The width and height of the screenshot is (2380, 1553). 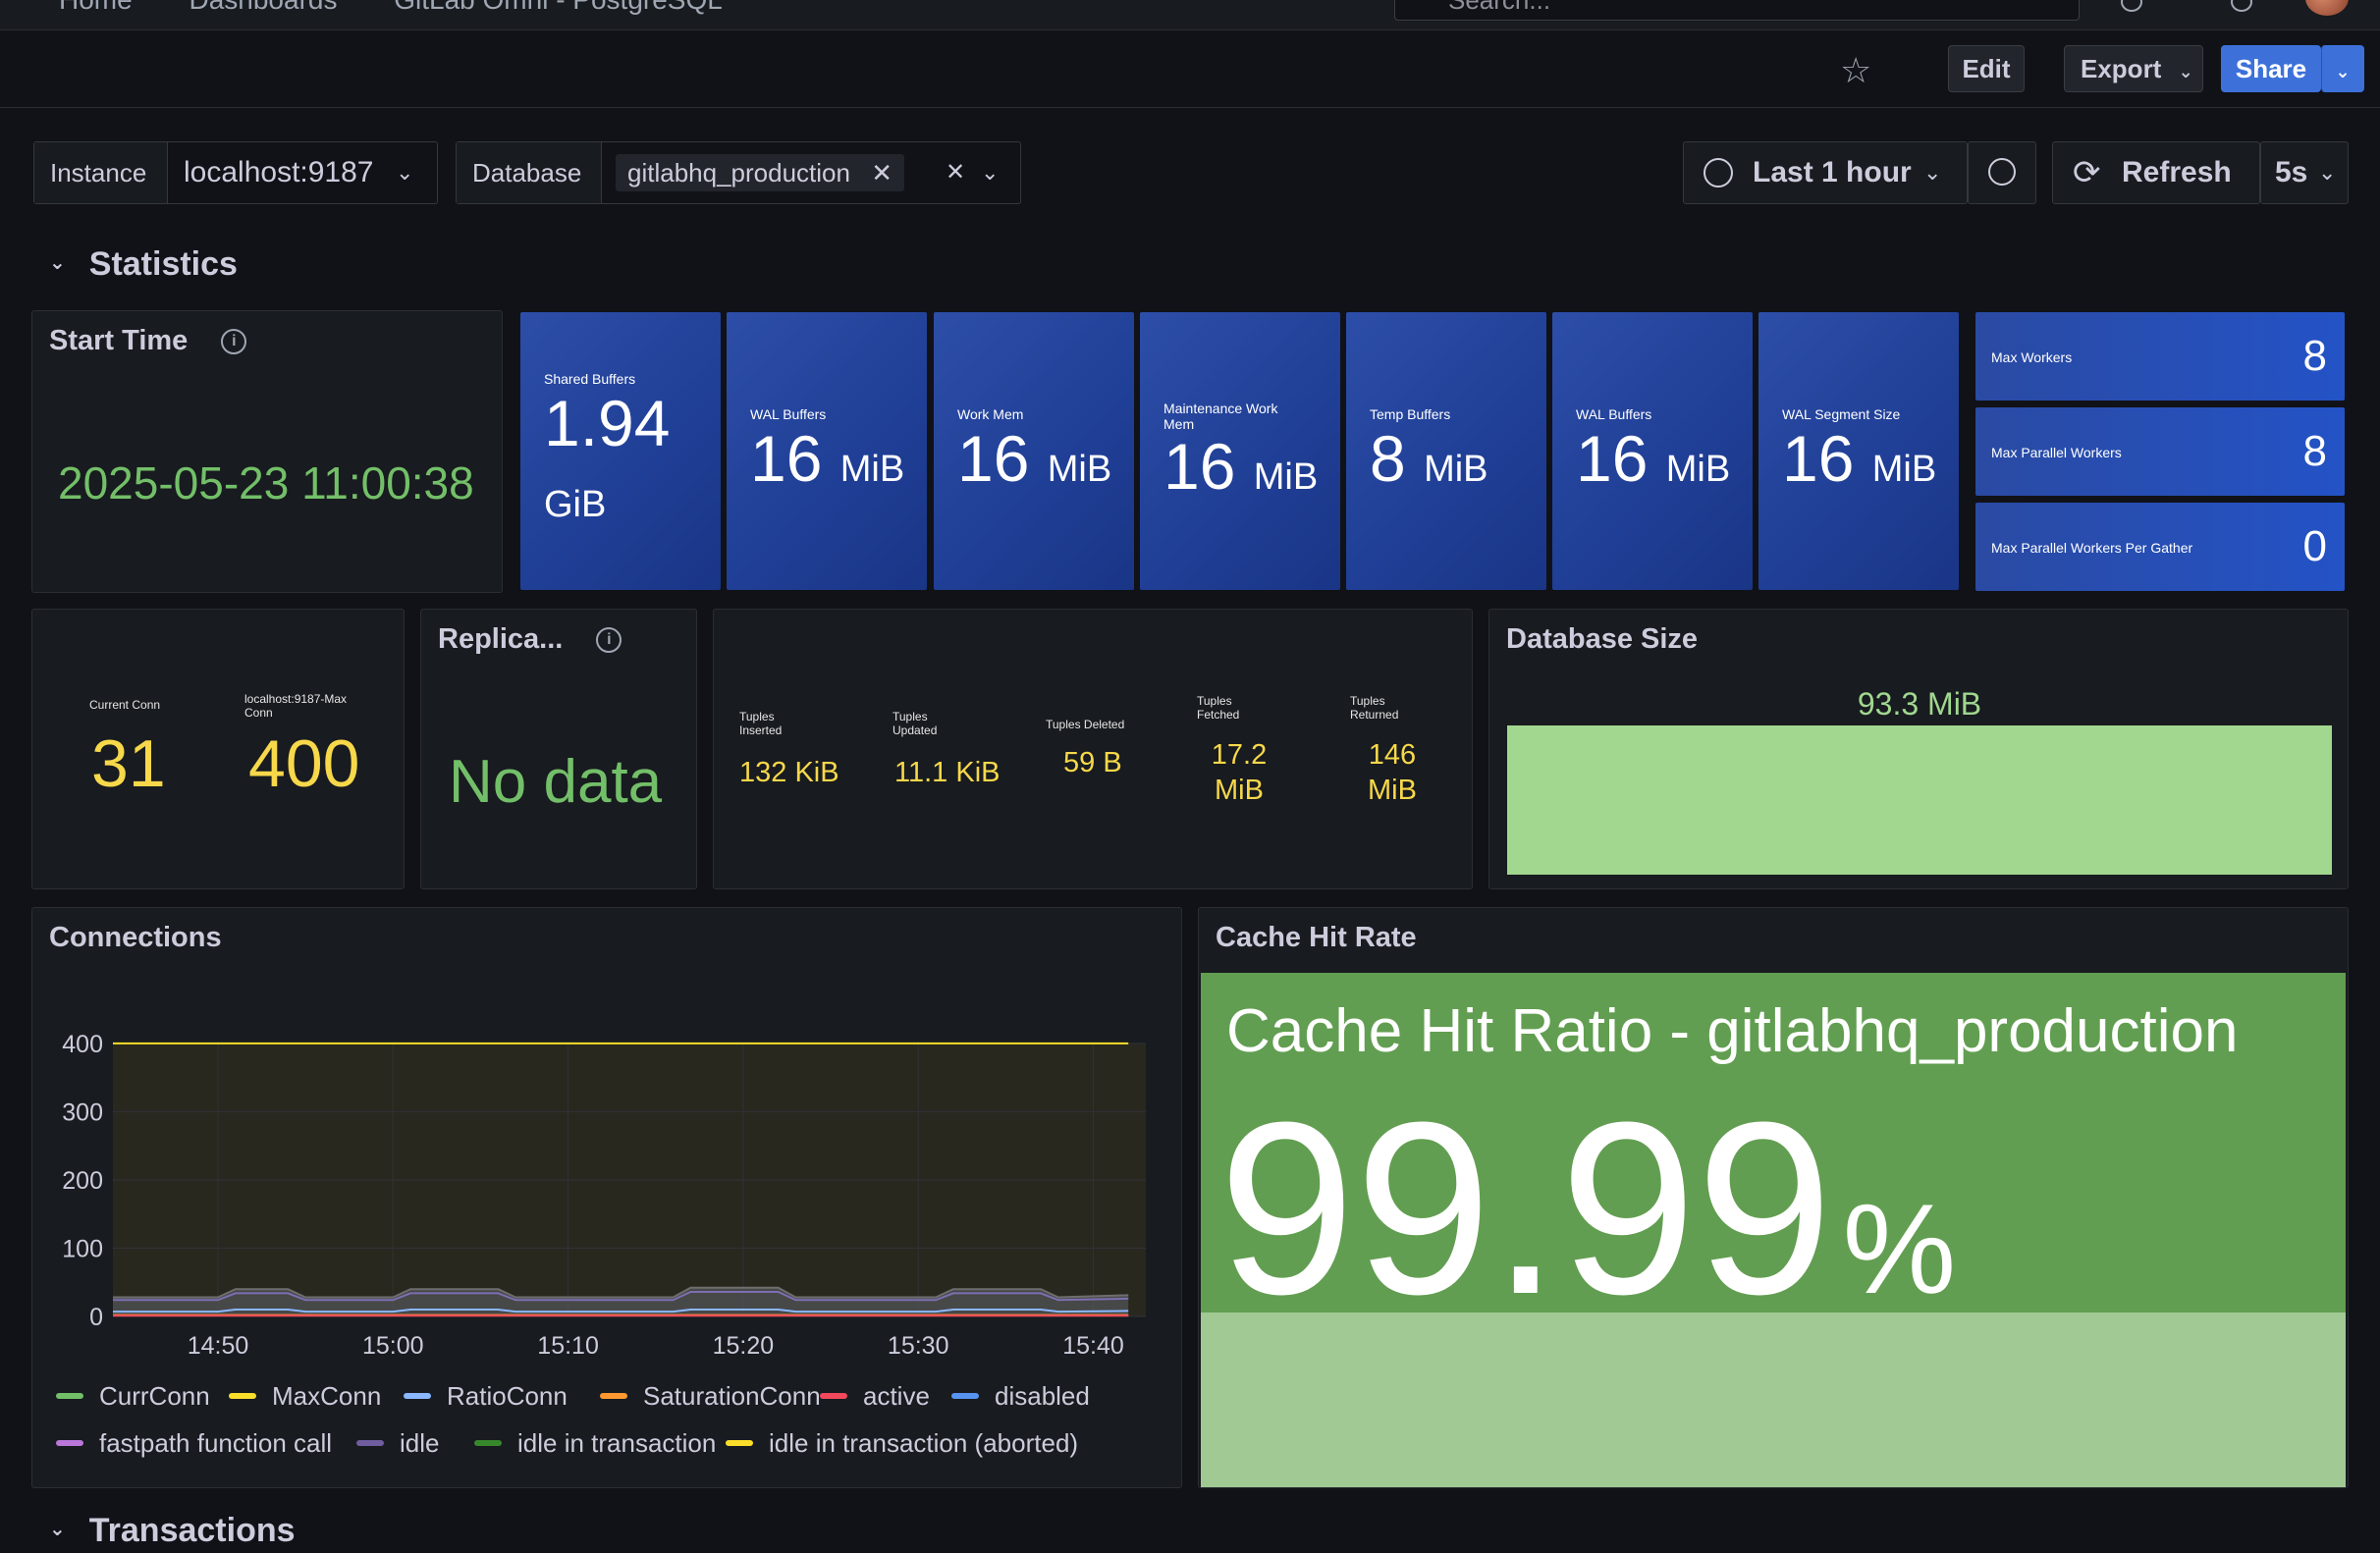 What do you see at coordinates (710, 1396) in the screenshot?
I see `legend-item: SaturationConn` at bounding box center [710, 1396].